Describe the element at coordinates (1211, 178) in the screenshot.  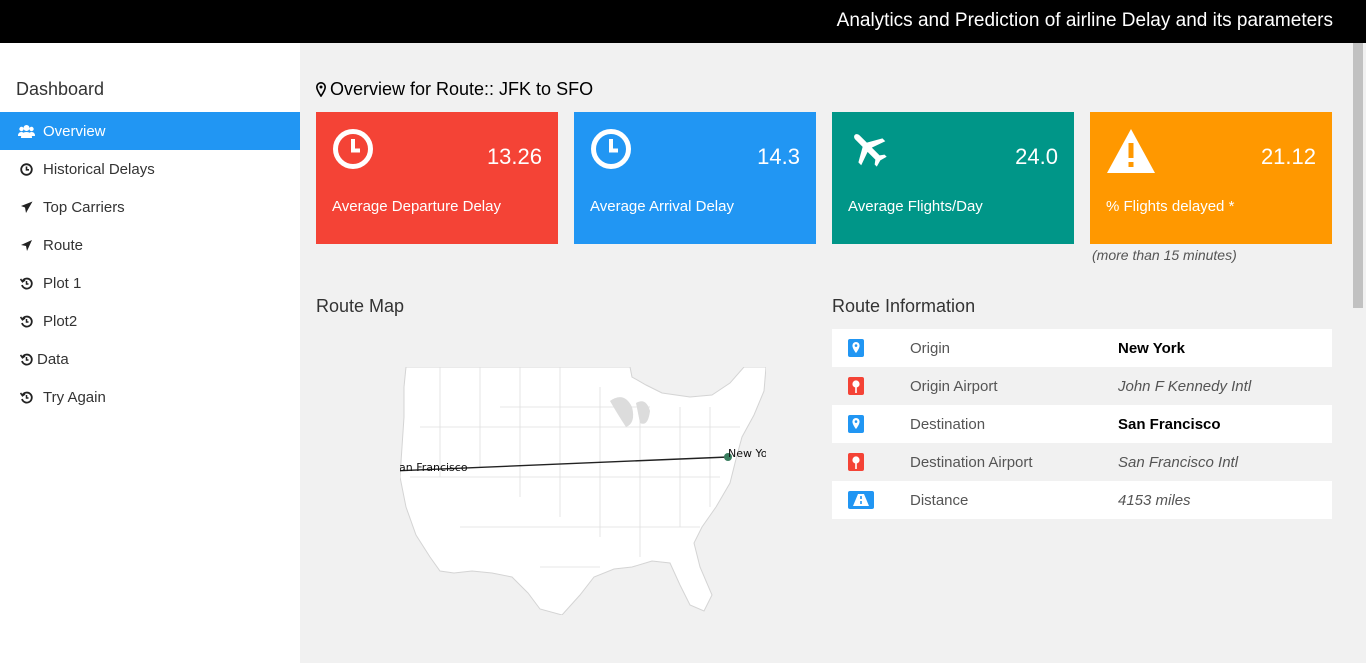
I see `card-flights-delayed: 21.12 % Flights delayed *` at that location.